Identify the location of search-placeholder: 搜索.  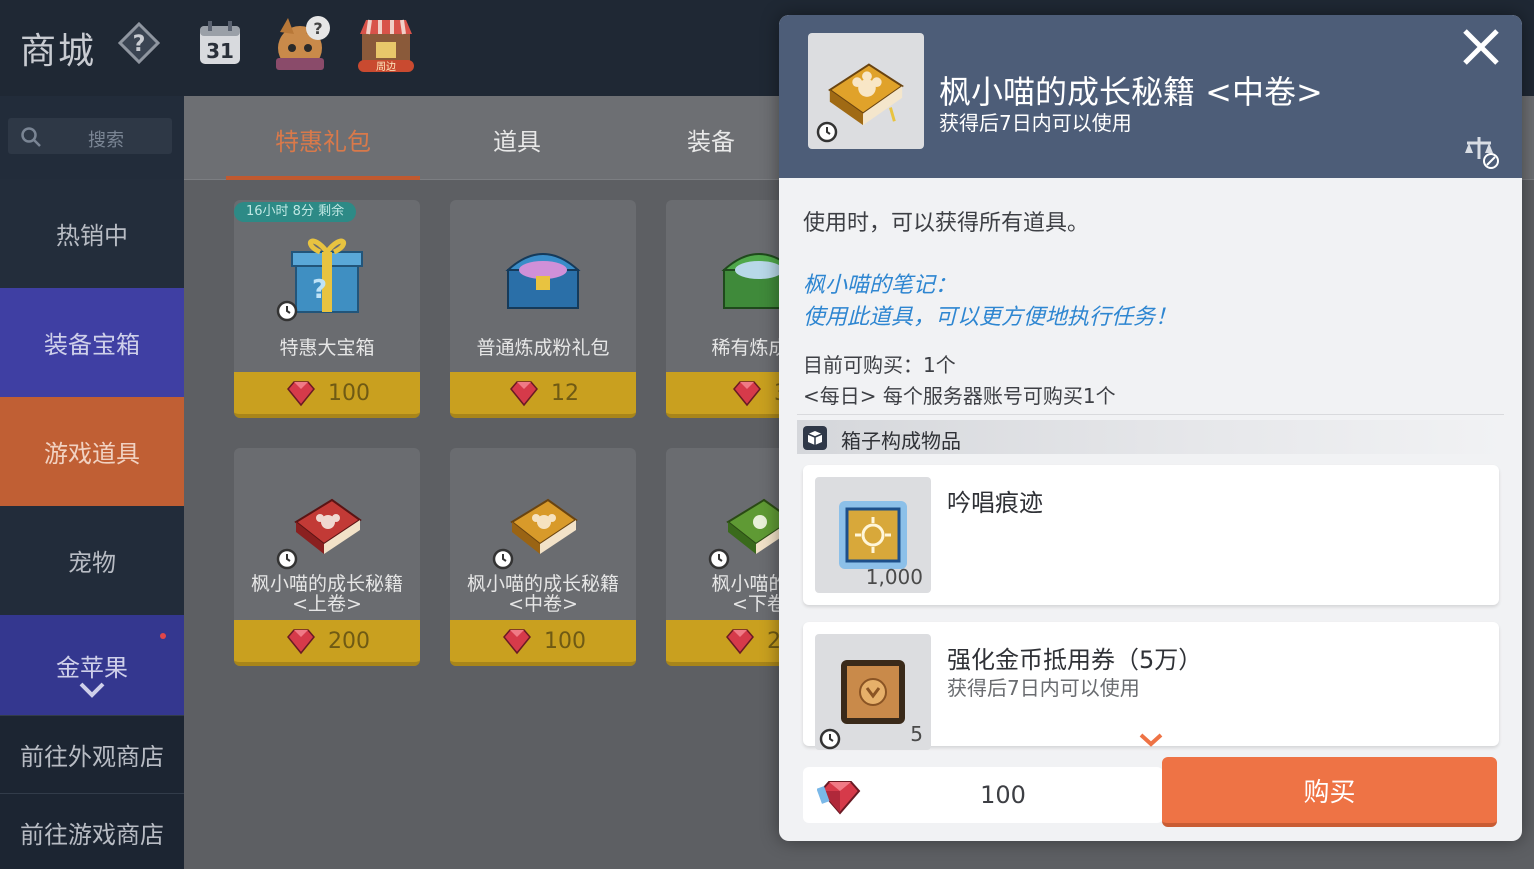
(106, 140).